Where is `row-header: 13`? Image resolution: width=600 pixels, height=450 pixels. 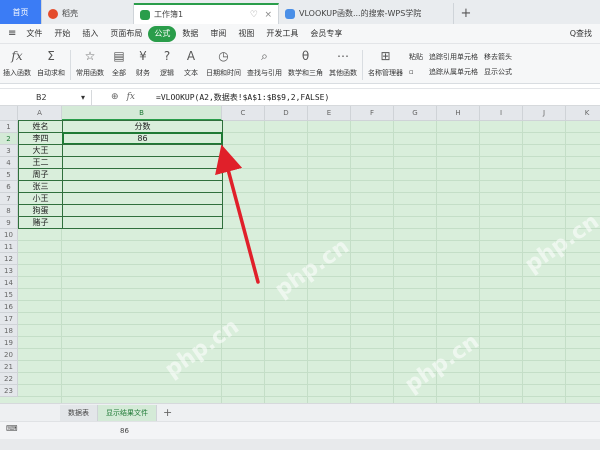 row-header: 13 is located at coordinates (9, 271).